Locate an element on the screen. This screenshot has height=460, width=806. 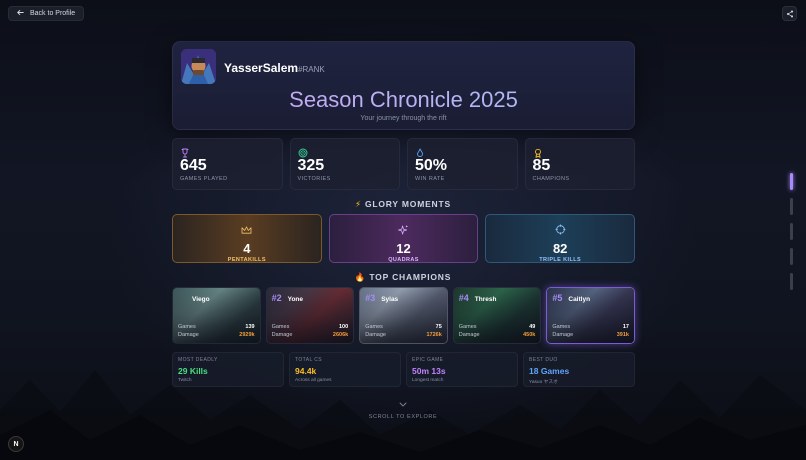
stat-value: 85 is located at coordinates (541, 165).